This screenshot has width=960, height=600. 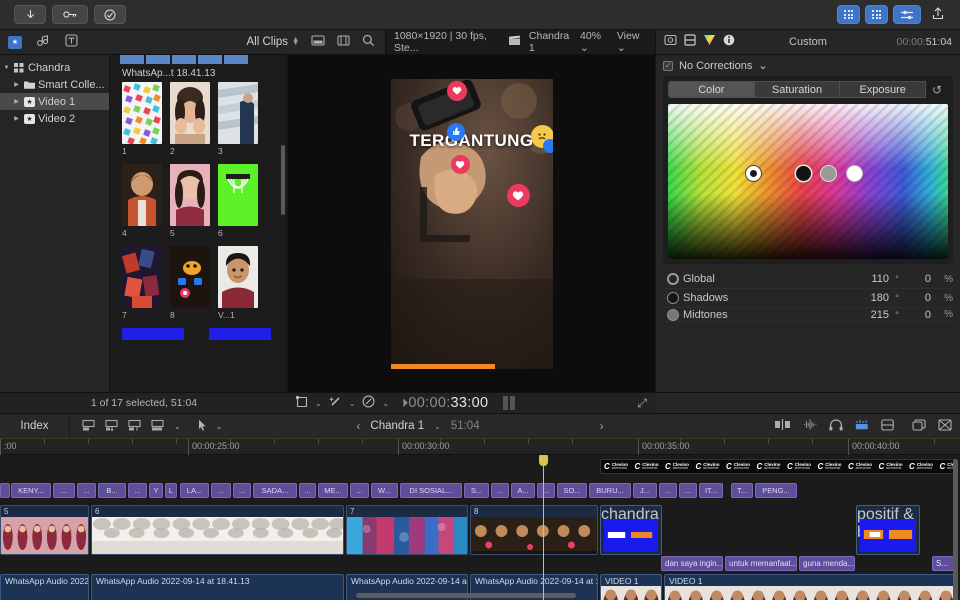 What do you see at coordinates (89, 426) in the screenshot?
I see `append-edit-icon` at bounding box center [89, 426].